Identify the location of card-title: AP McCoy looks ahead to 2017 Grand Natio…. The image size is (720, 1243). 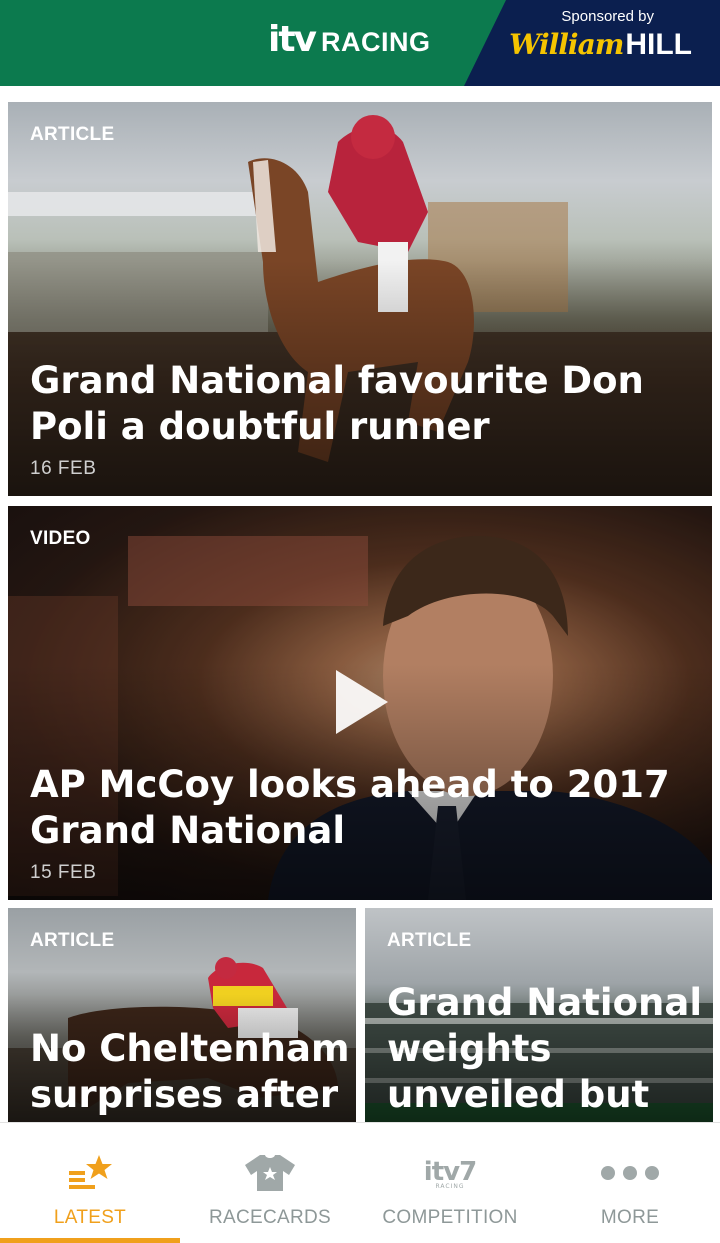
(365, 808).